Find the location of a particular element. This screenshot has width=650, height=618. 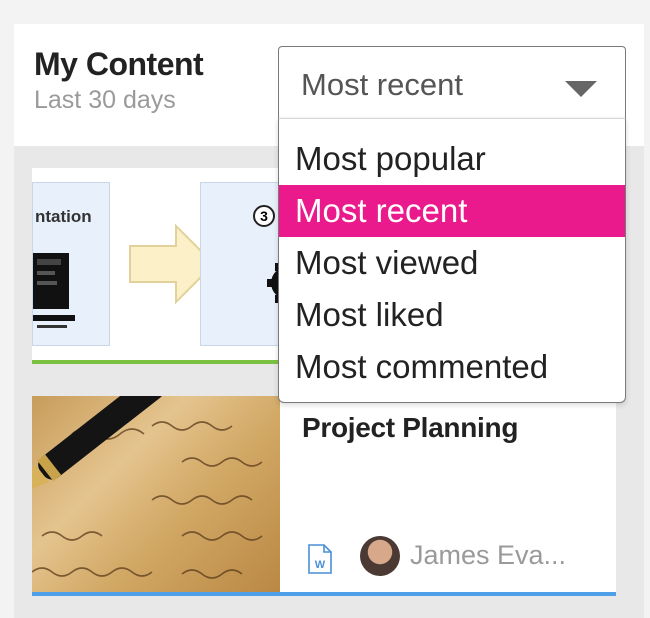

sort-select-value: Most recent is located at coordinates (382, 84).